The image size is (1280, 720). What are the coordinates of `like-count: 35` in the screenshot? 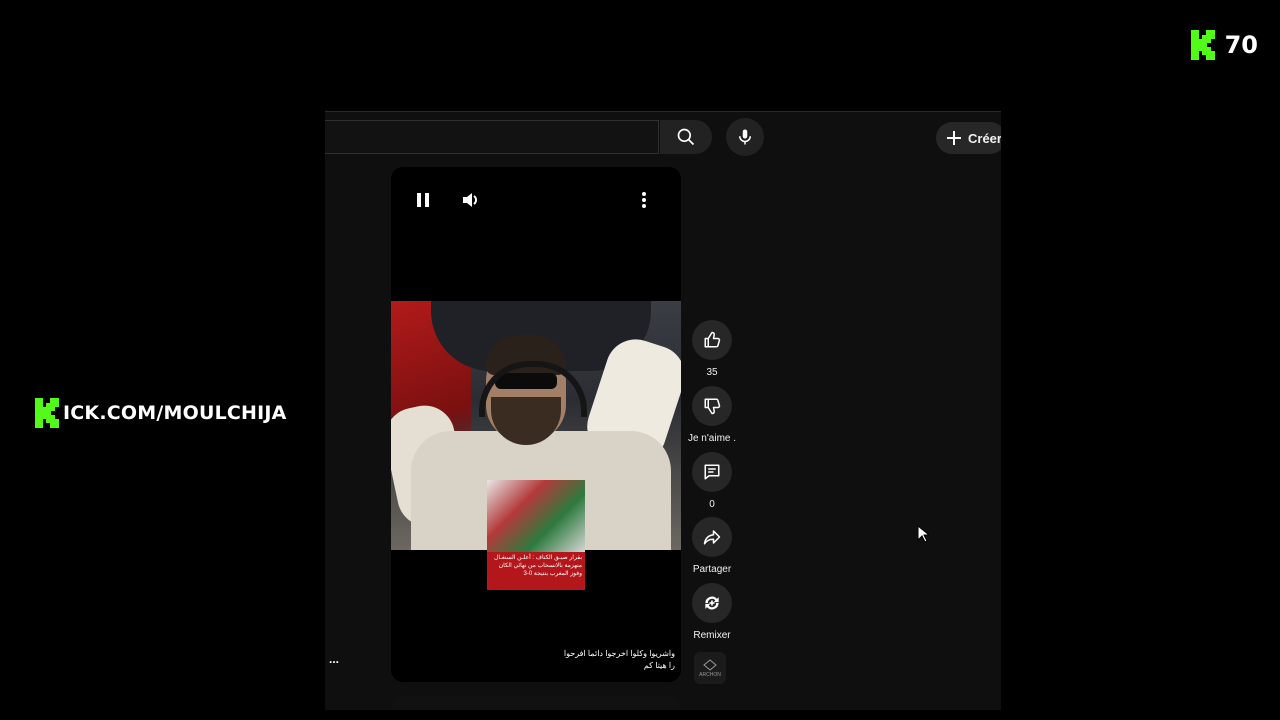 It's located at (712, 372).